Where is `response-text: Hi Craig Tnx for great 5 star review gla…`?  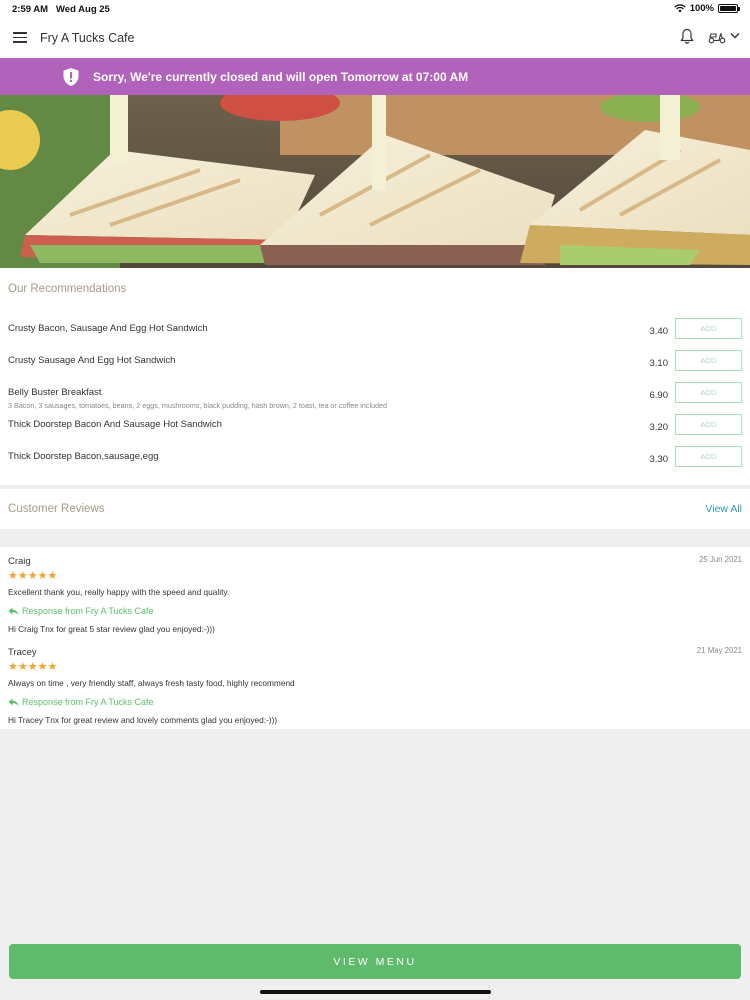 response-text: Hi Craig Tnx for great 5 star review gla… is located at coordinates (111, 629).